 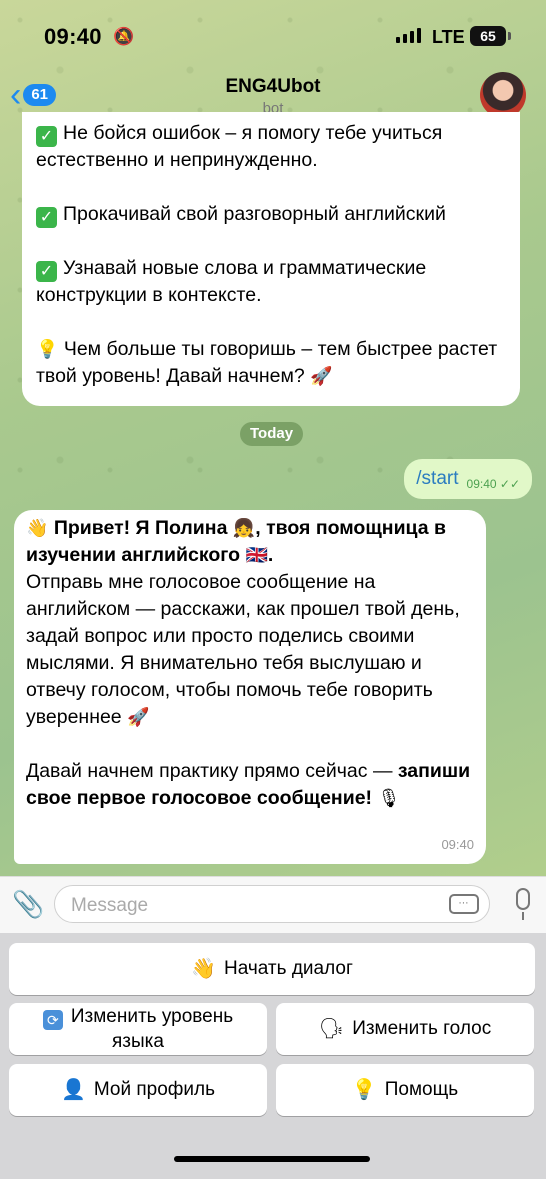 What do you see at coordinates (138, 1090) in the screenshot?
I see `my-profile-button: 👤 Мой профиль` at bounding box center [138, 1090].